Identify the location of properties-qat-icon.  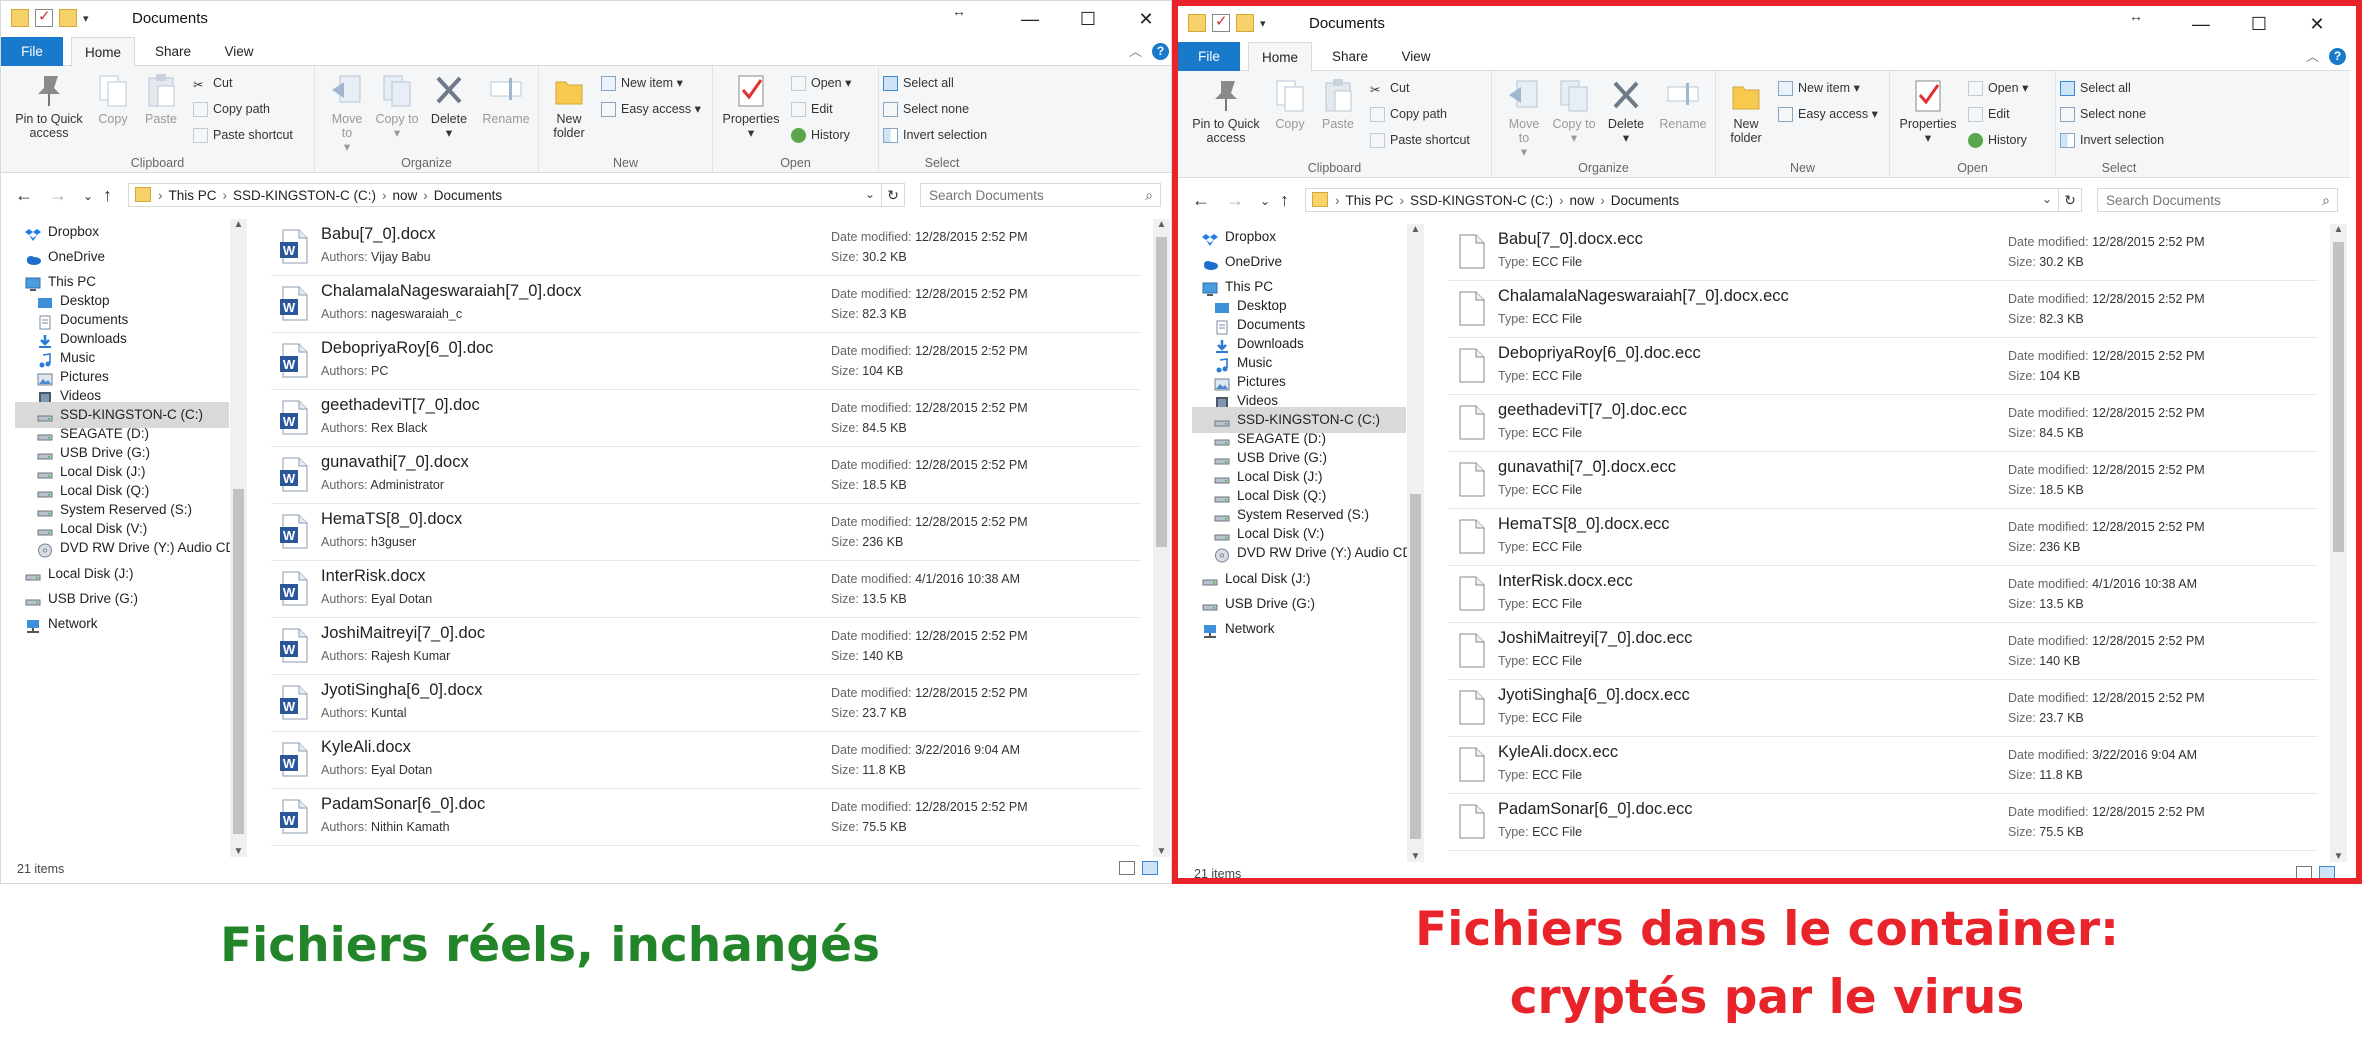
(1221, 22).